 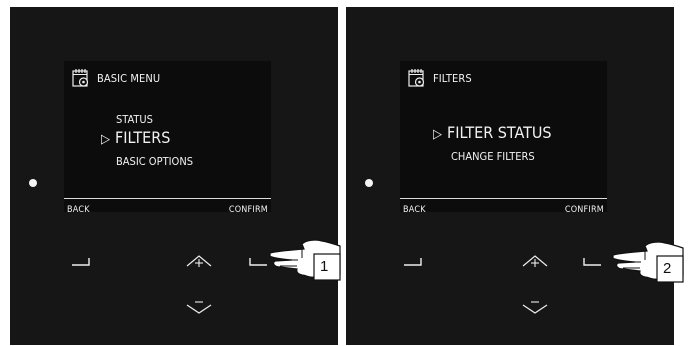 What do you see at coordinates (134, 119) in the screenshot?
I see `menu-item-status: STATUS` at bounding box center [134, 119].